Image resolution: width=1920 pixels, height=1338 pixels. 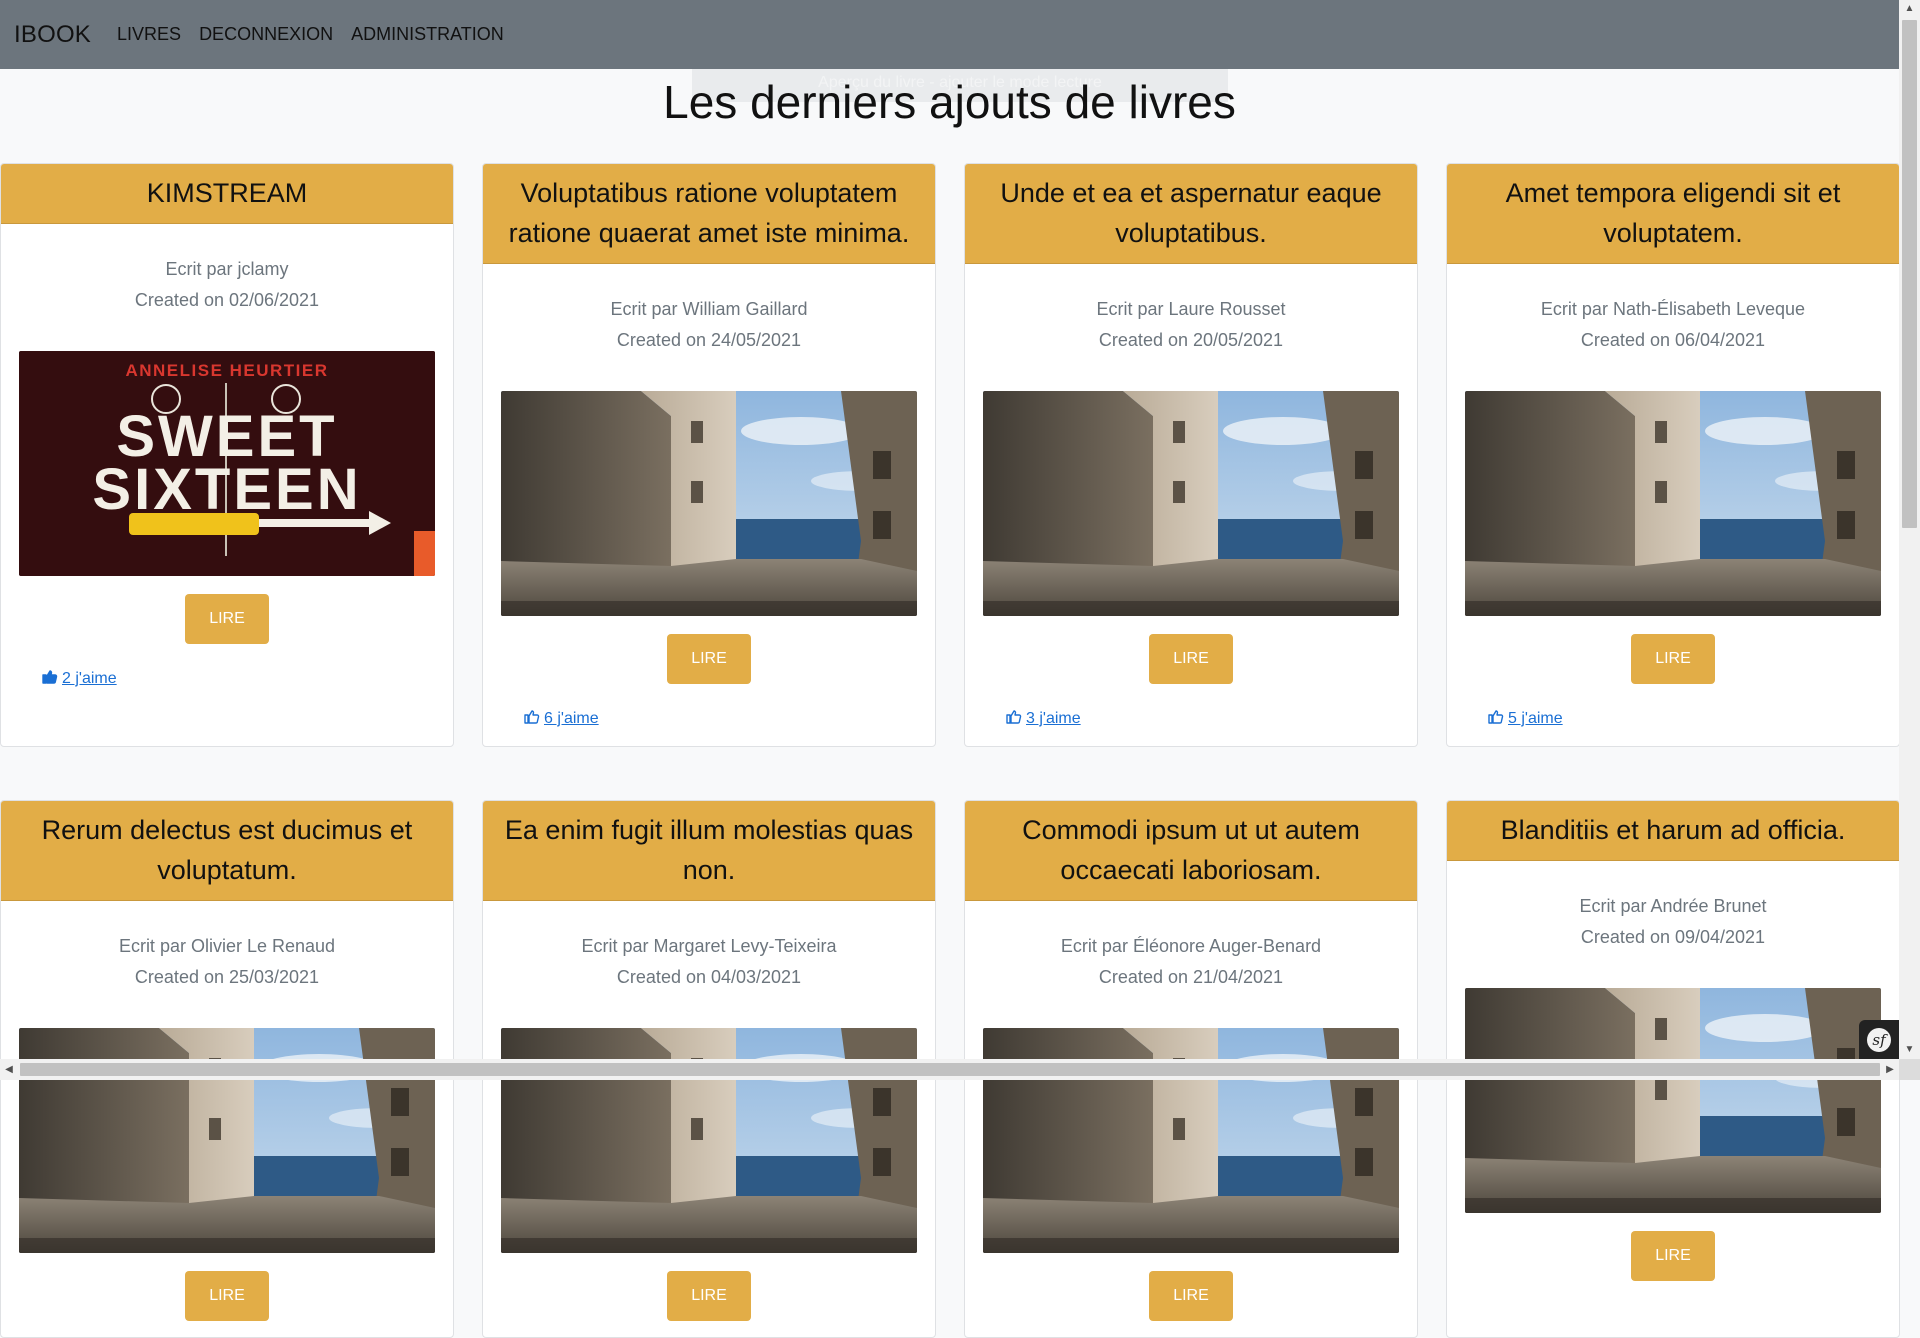 What do you see at coordinates (1191, 977) in the screenshot?
I see `book-created-date: Created on 21/04/2021` at bounding box center [1191, 977].